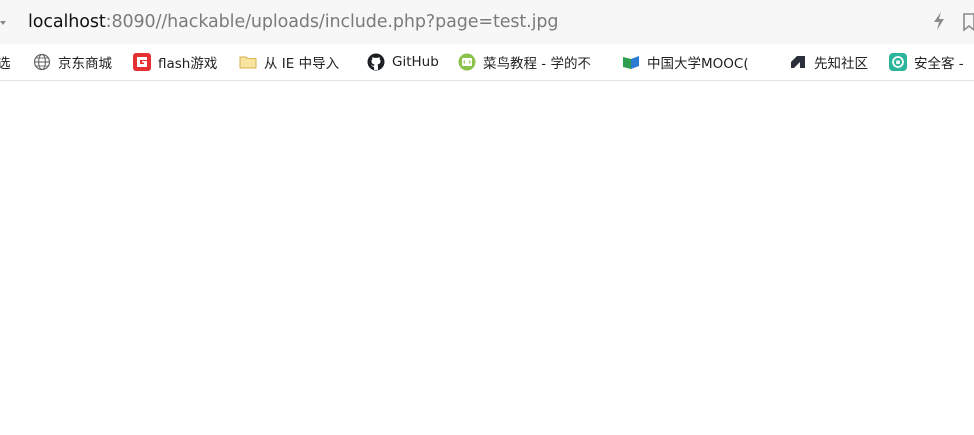 The image size is (974, 435). What do you see at coordinates (898, 62) in the screenshot?
I see `anquanke-icon` at bounding box center [898, 62].